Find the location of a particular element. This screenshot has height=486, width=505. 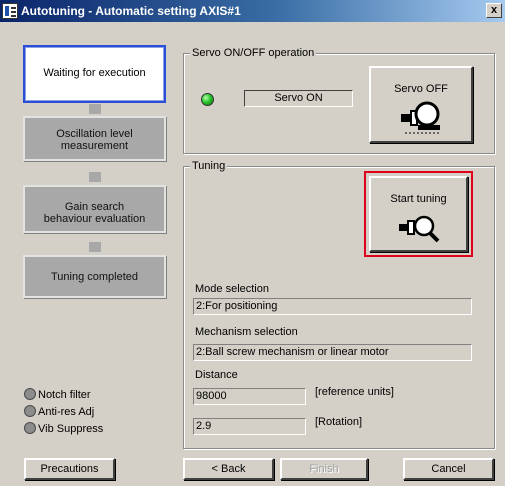

precautions-label: Precautions is located at coordinates (69, 469).